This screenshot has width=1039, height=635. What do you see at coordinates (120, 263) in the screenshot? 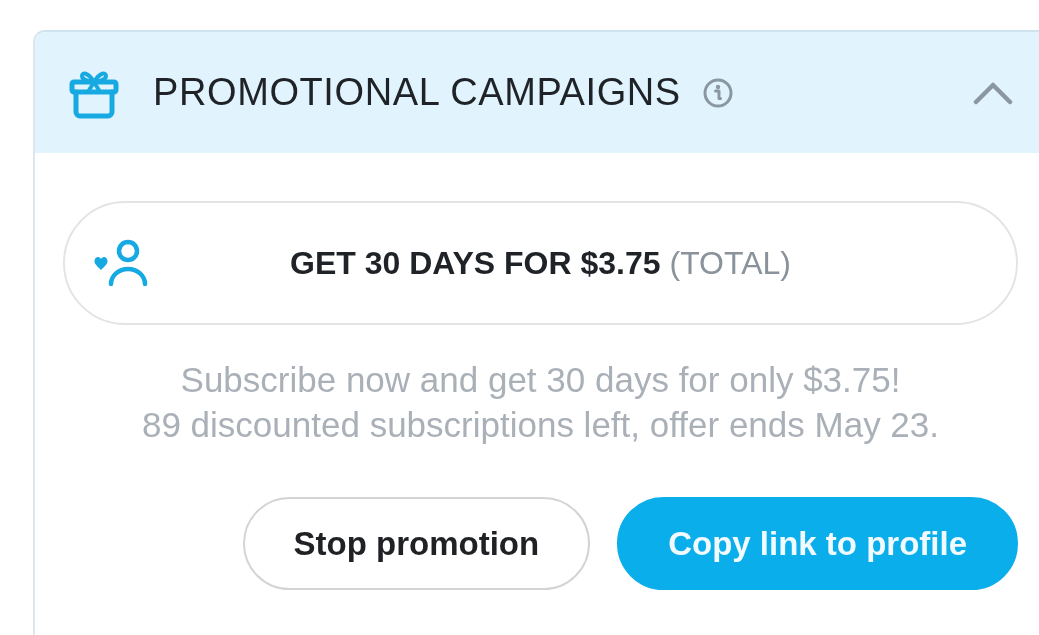
I see `person-heart-icon` at bounding box center [120, 263].